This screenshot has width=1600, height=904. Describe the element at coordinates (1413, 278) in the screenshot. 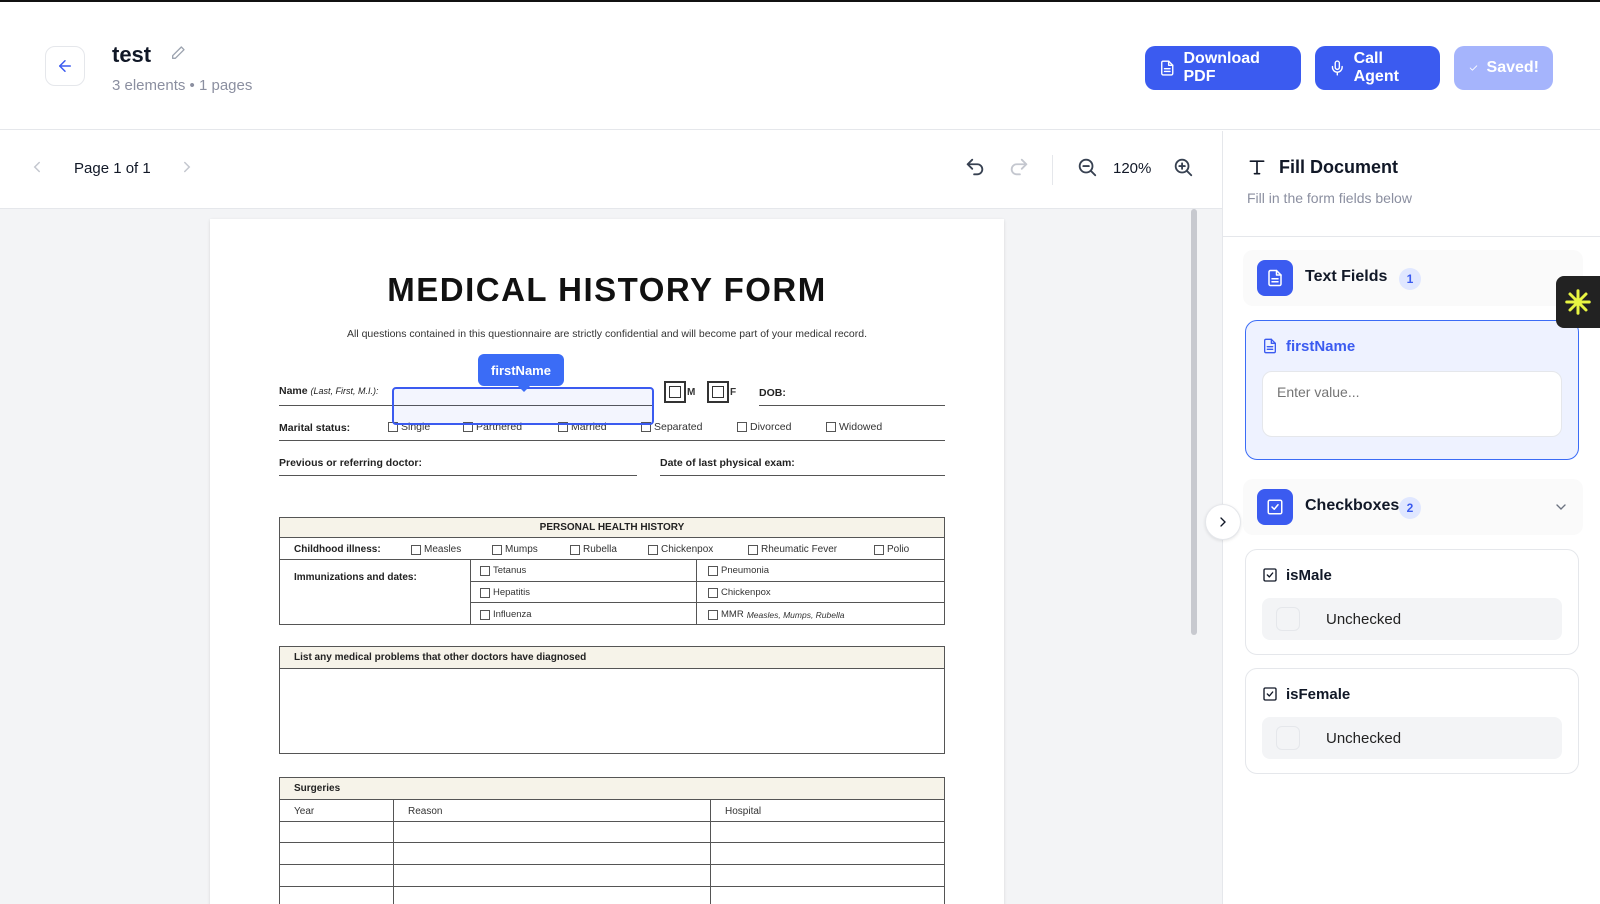

I see `text-fields-section-header: Text Fields 1` at that location.